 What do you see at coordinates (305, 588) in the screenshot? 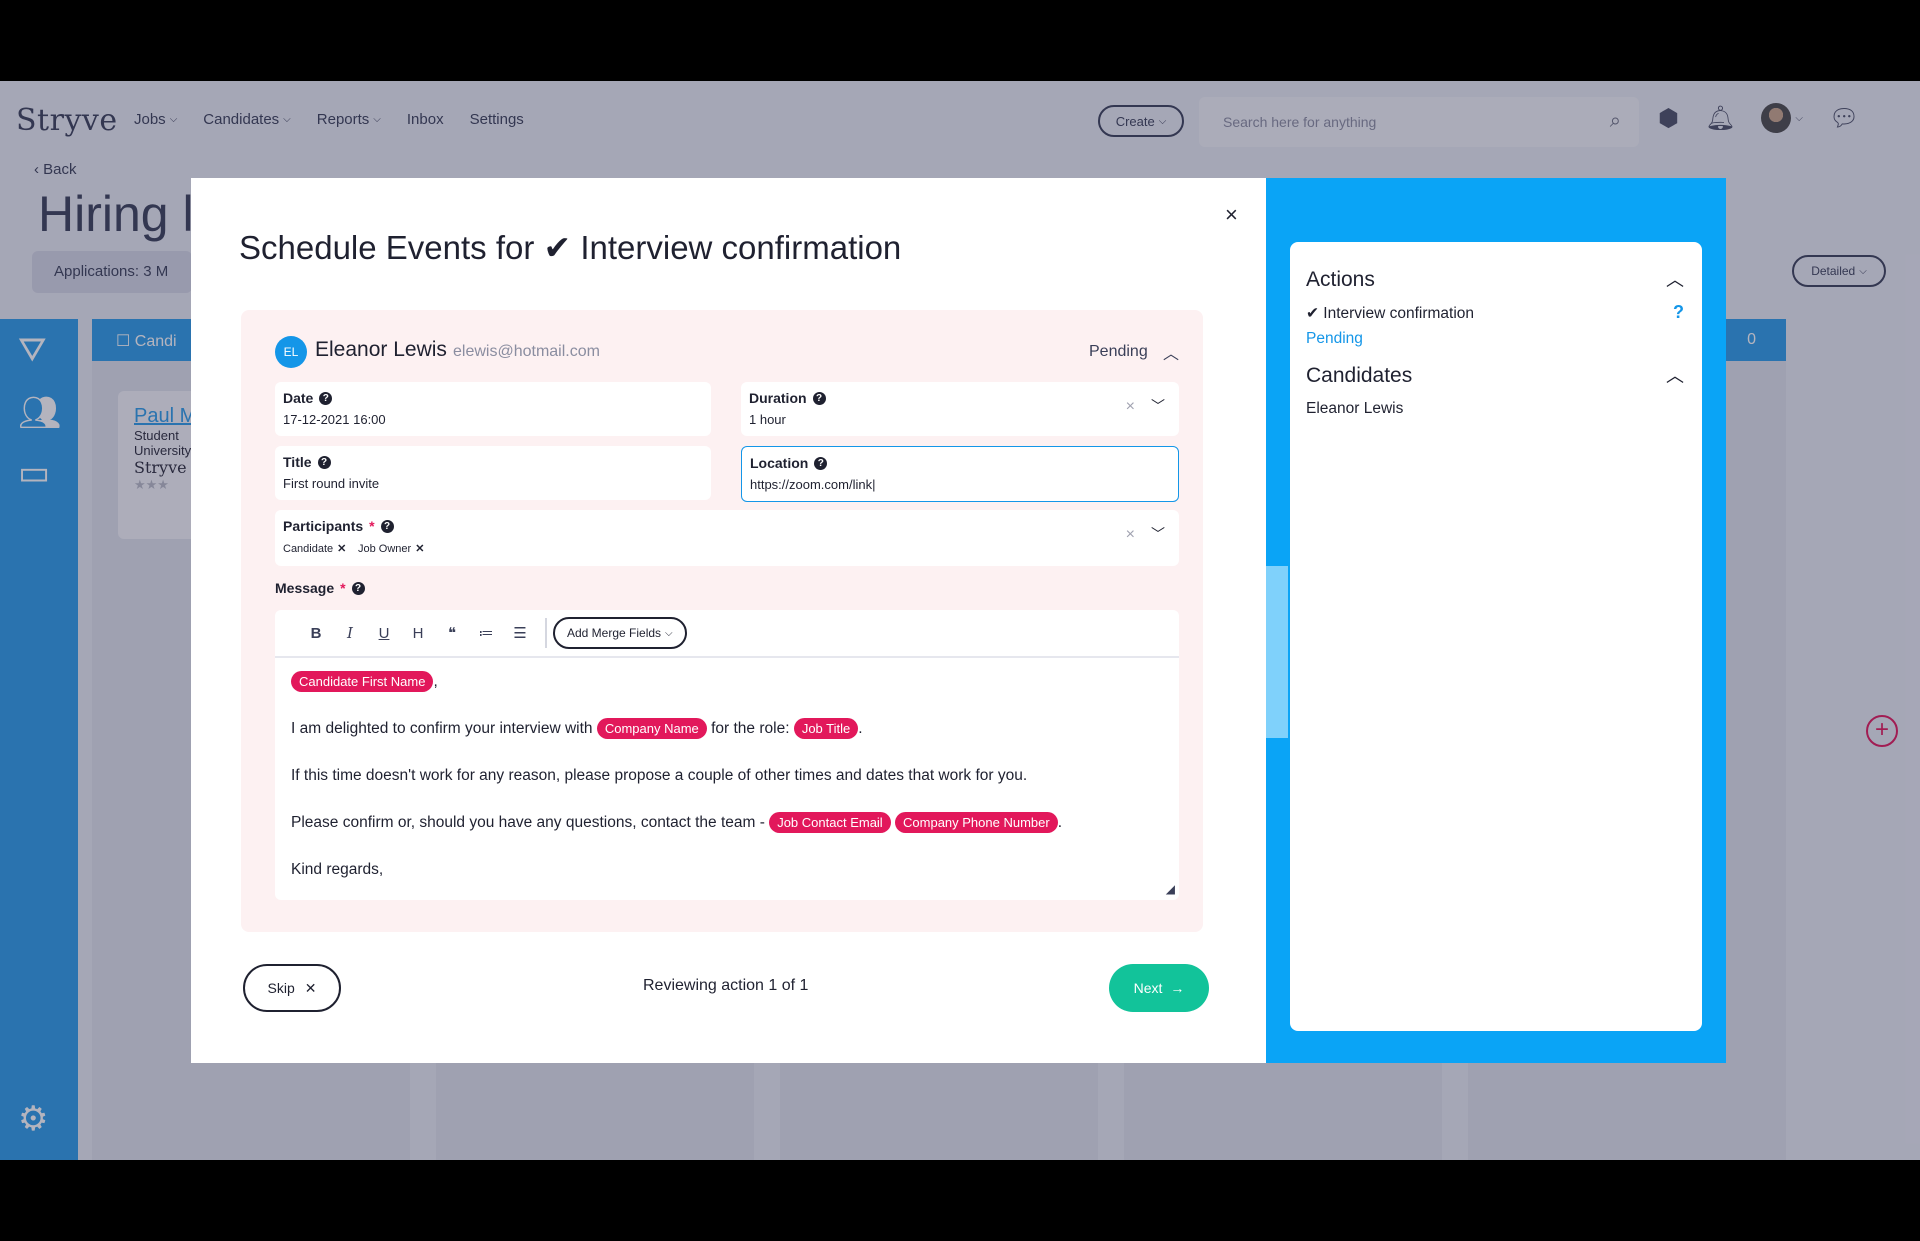
I see `message-label: Message` at bounding box center [305, 588].